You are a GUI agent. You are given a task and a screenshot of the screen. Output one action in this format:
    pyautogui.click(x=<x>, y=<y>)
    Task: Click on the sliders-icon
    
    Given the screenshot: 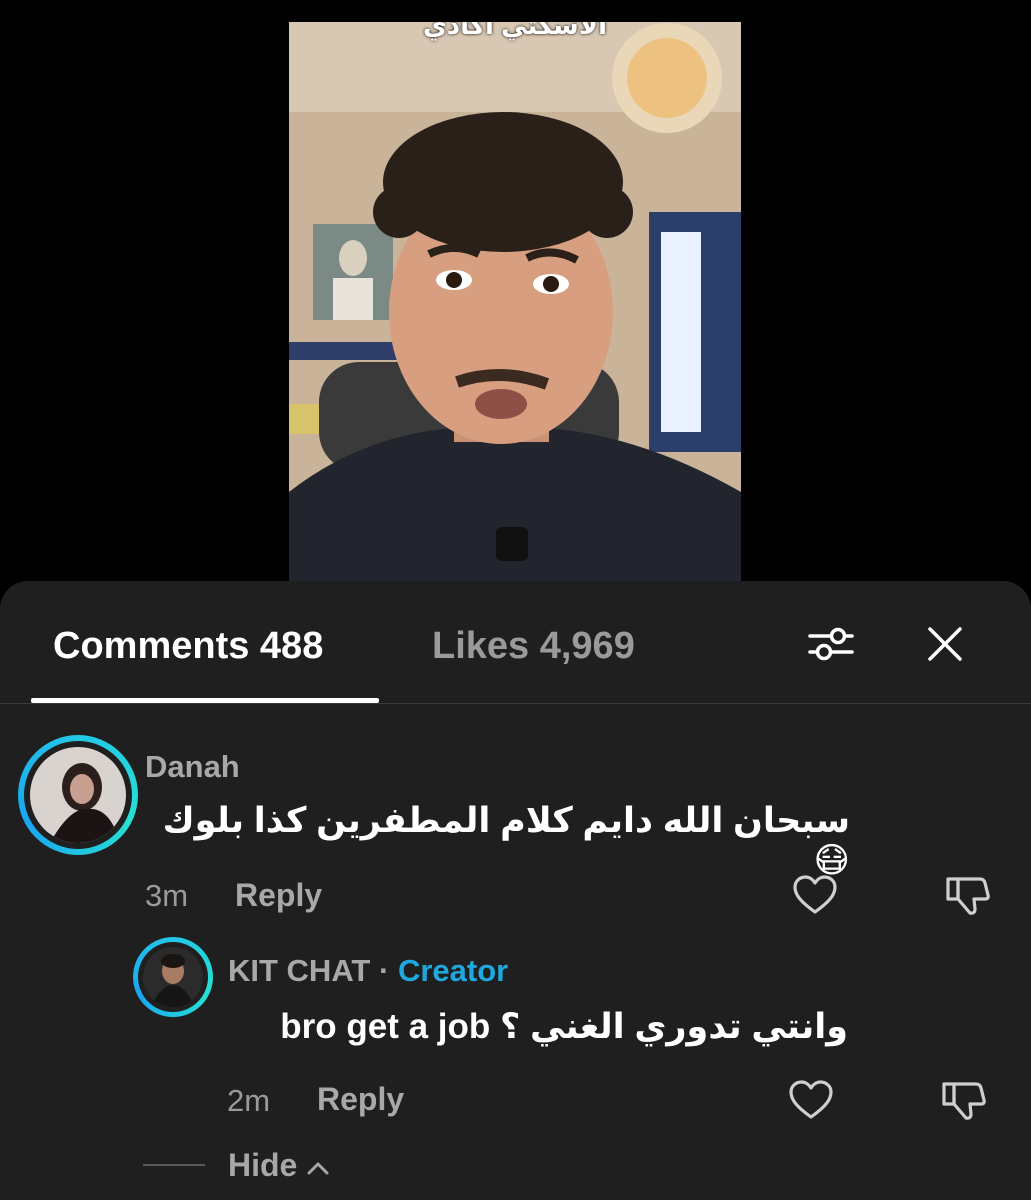 What is the action you would take?
    pyautogui.click(x=831, y=644)
    